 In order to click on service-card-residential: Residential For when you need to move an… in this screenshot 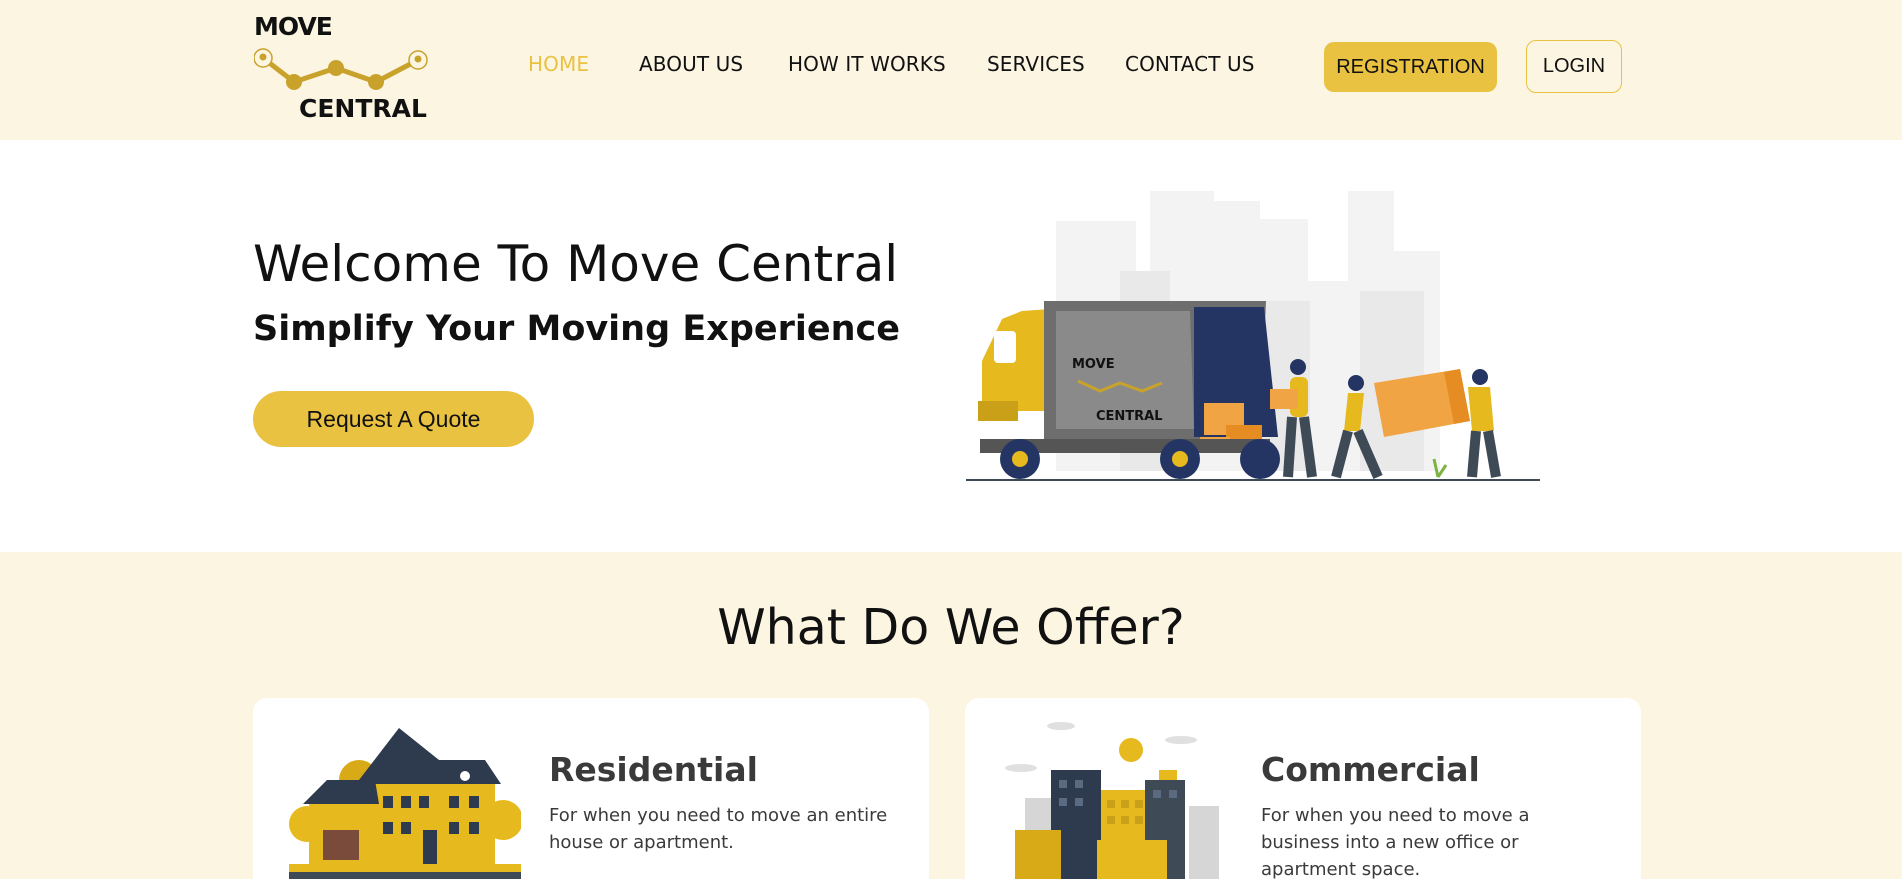, I will do `click(591, 788)`.